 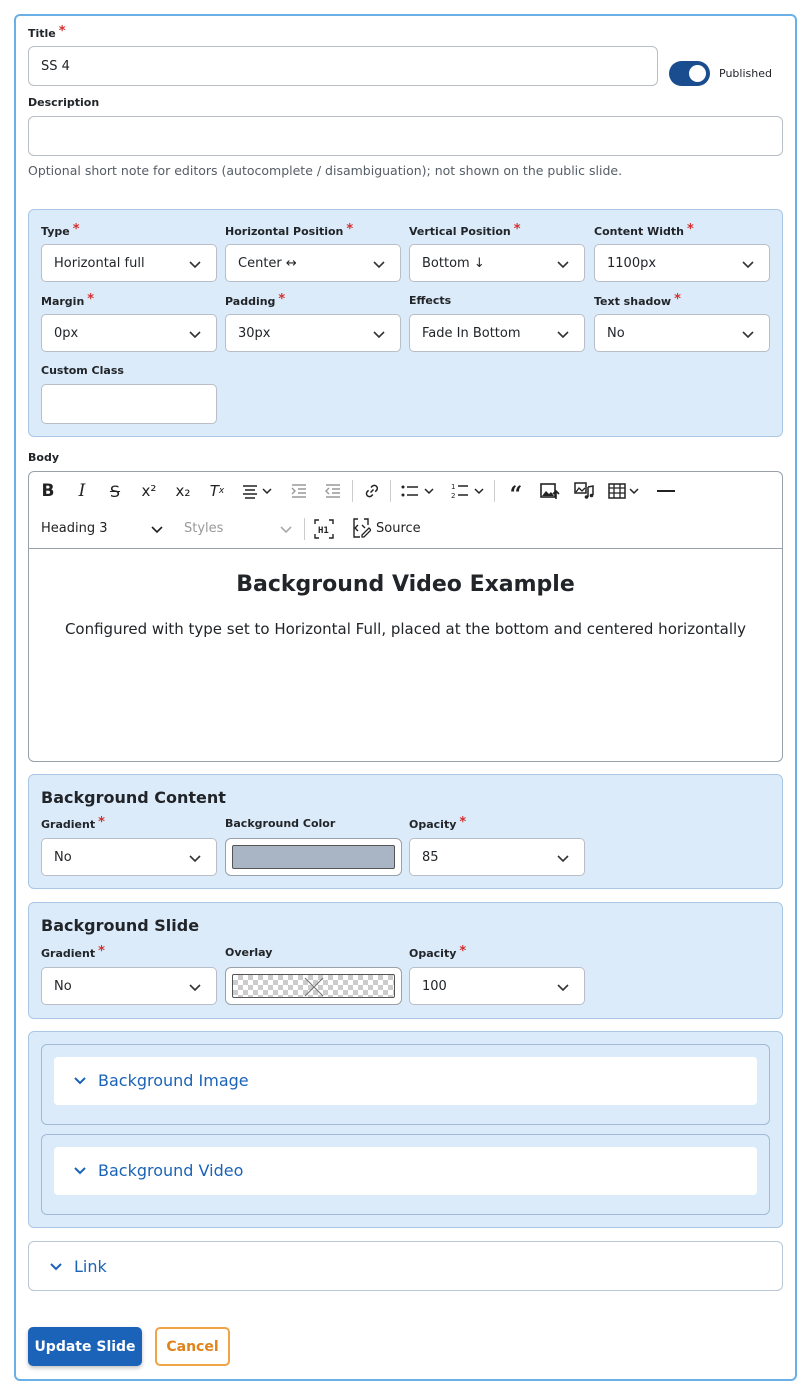 What do you see at coordinates (405, 584) in the screenshot?
I see `content-heading: Background Video Example` at bounding box center [405, 584].